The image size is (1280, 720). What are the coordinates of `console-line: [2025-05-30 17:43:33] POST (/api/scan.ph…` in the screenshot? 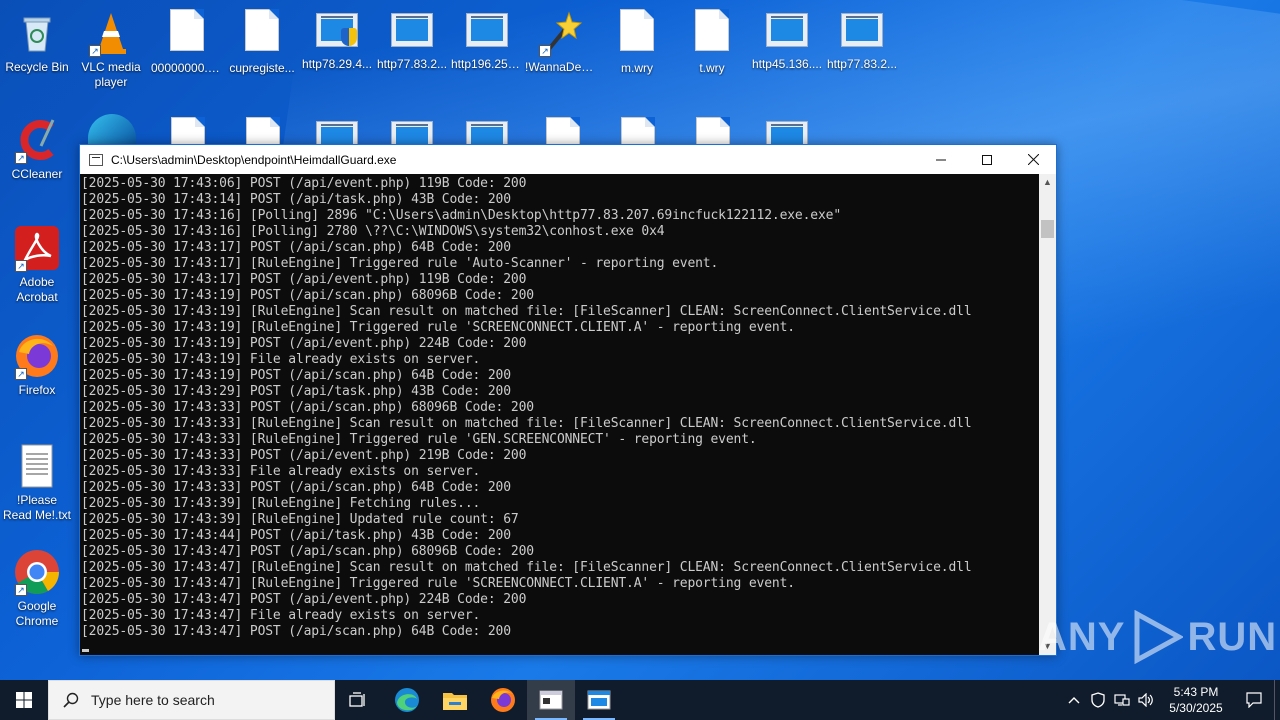 It's located at (307, 407).